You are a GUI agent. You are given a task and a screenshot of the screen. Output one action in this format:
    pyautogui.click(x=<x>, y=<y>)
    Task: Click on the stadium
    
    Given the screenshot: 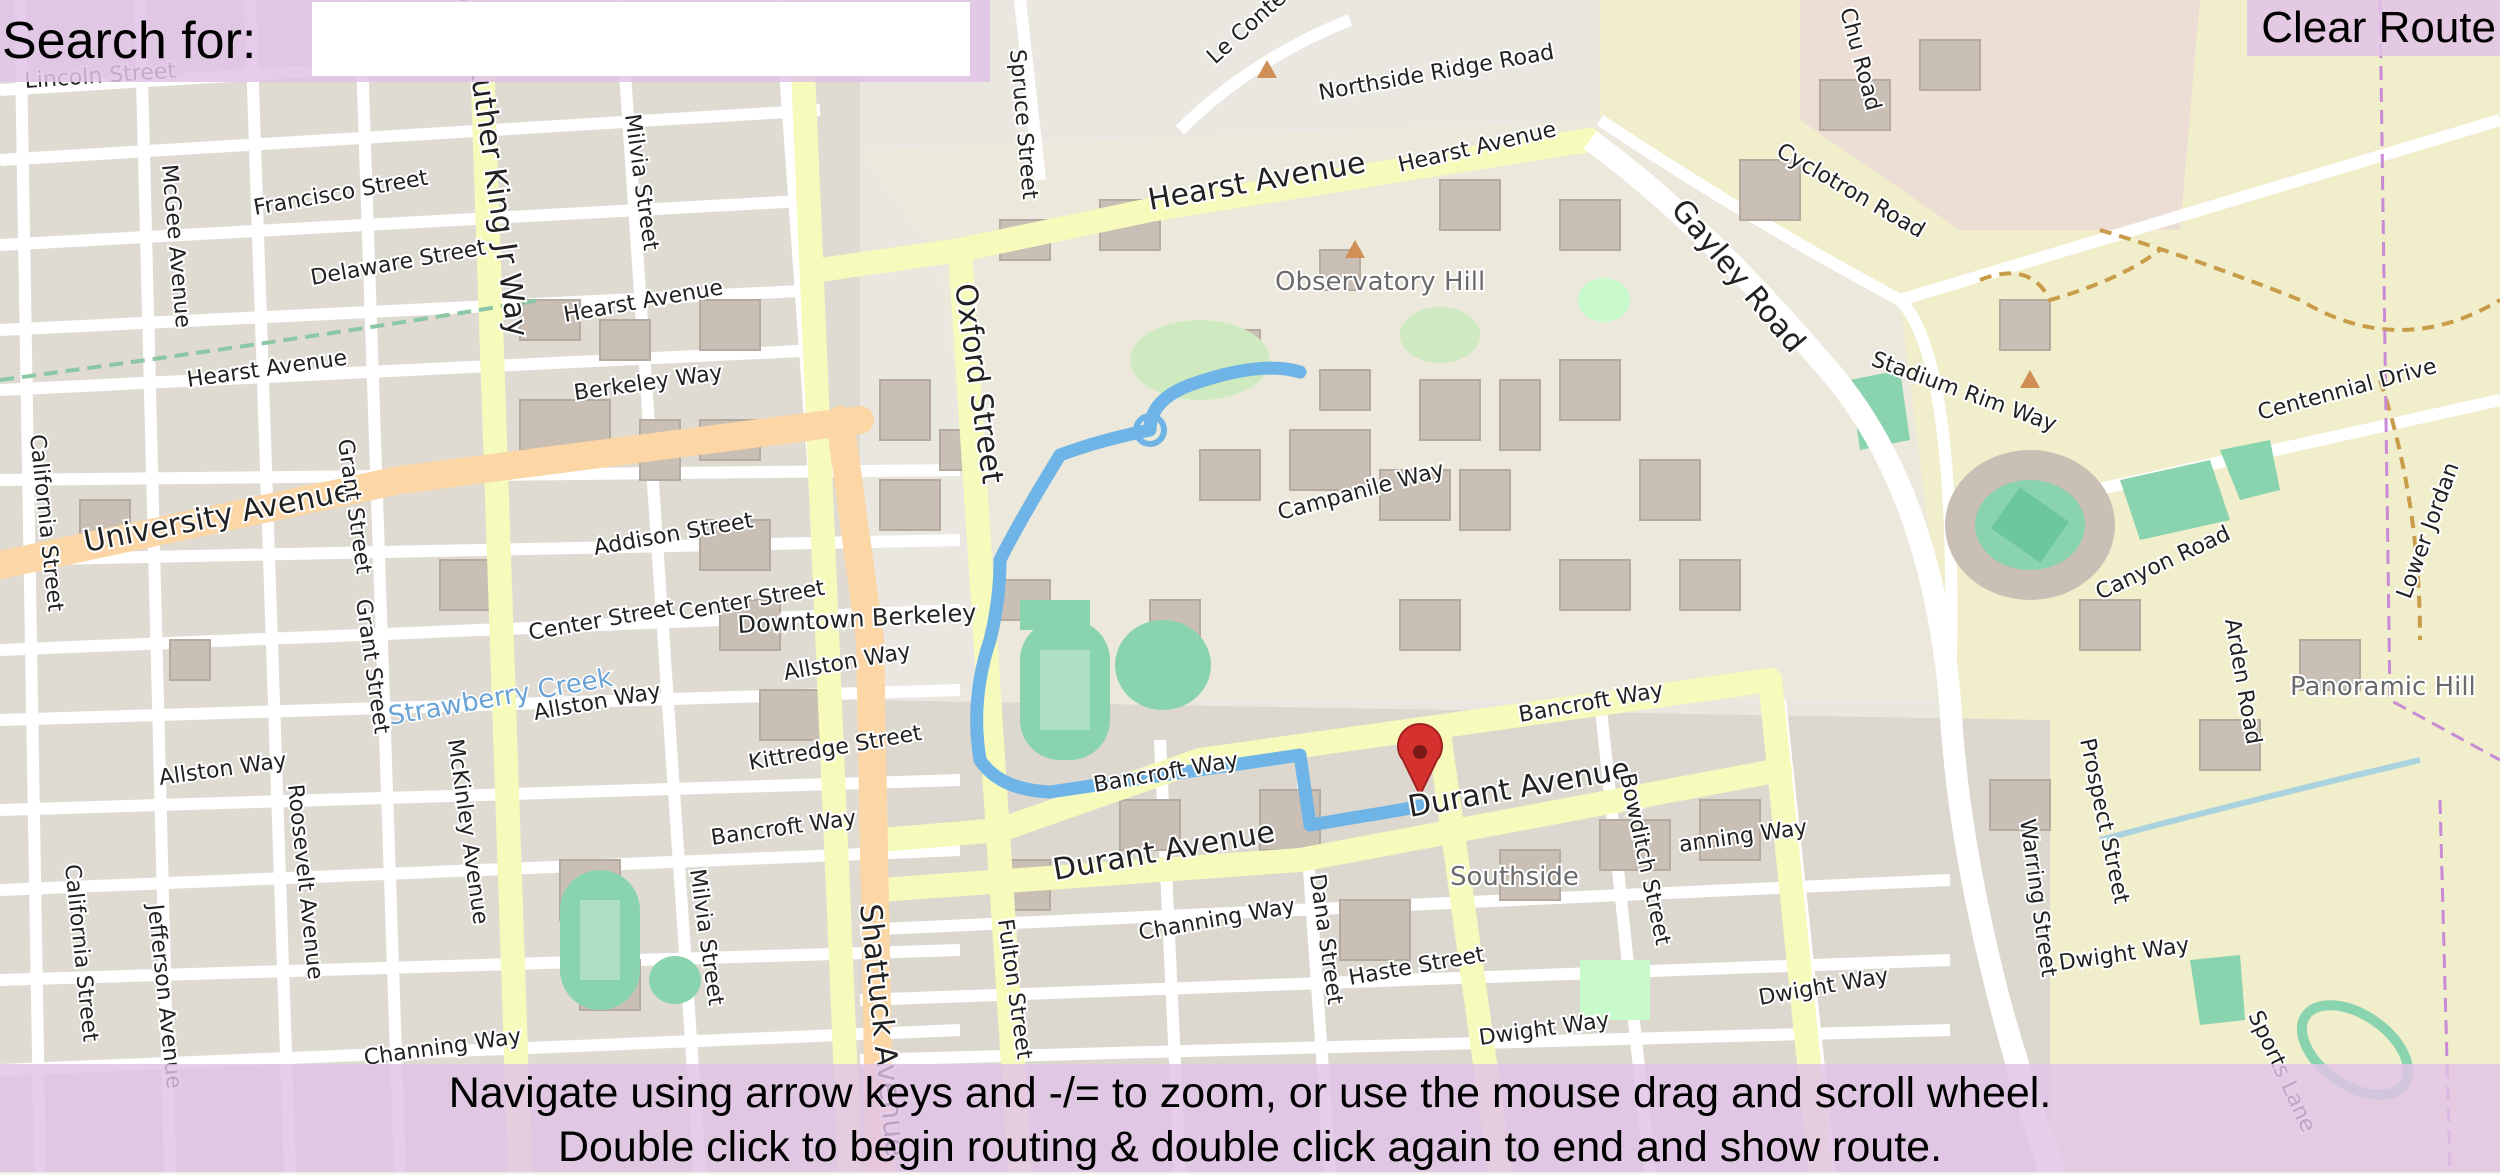 What is the action you would take?
    pyautogui.click(x=2030, y=525)
    